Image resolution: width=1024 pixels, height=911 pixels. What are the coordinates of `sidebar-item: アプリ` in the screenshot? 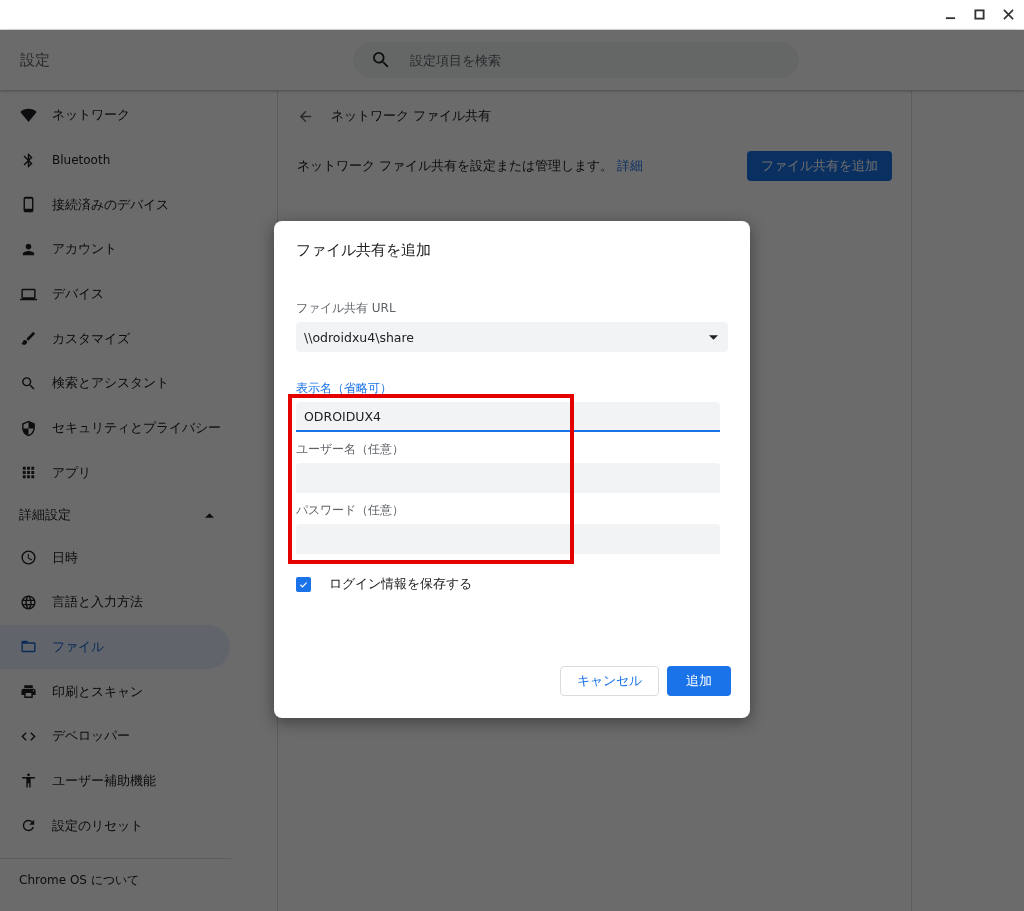 It's located at (115, 473).